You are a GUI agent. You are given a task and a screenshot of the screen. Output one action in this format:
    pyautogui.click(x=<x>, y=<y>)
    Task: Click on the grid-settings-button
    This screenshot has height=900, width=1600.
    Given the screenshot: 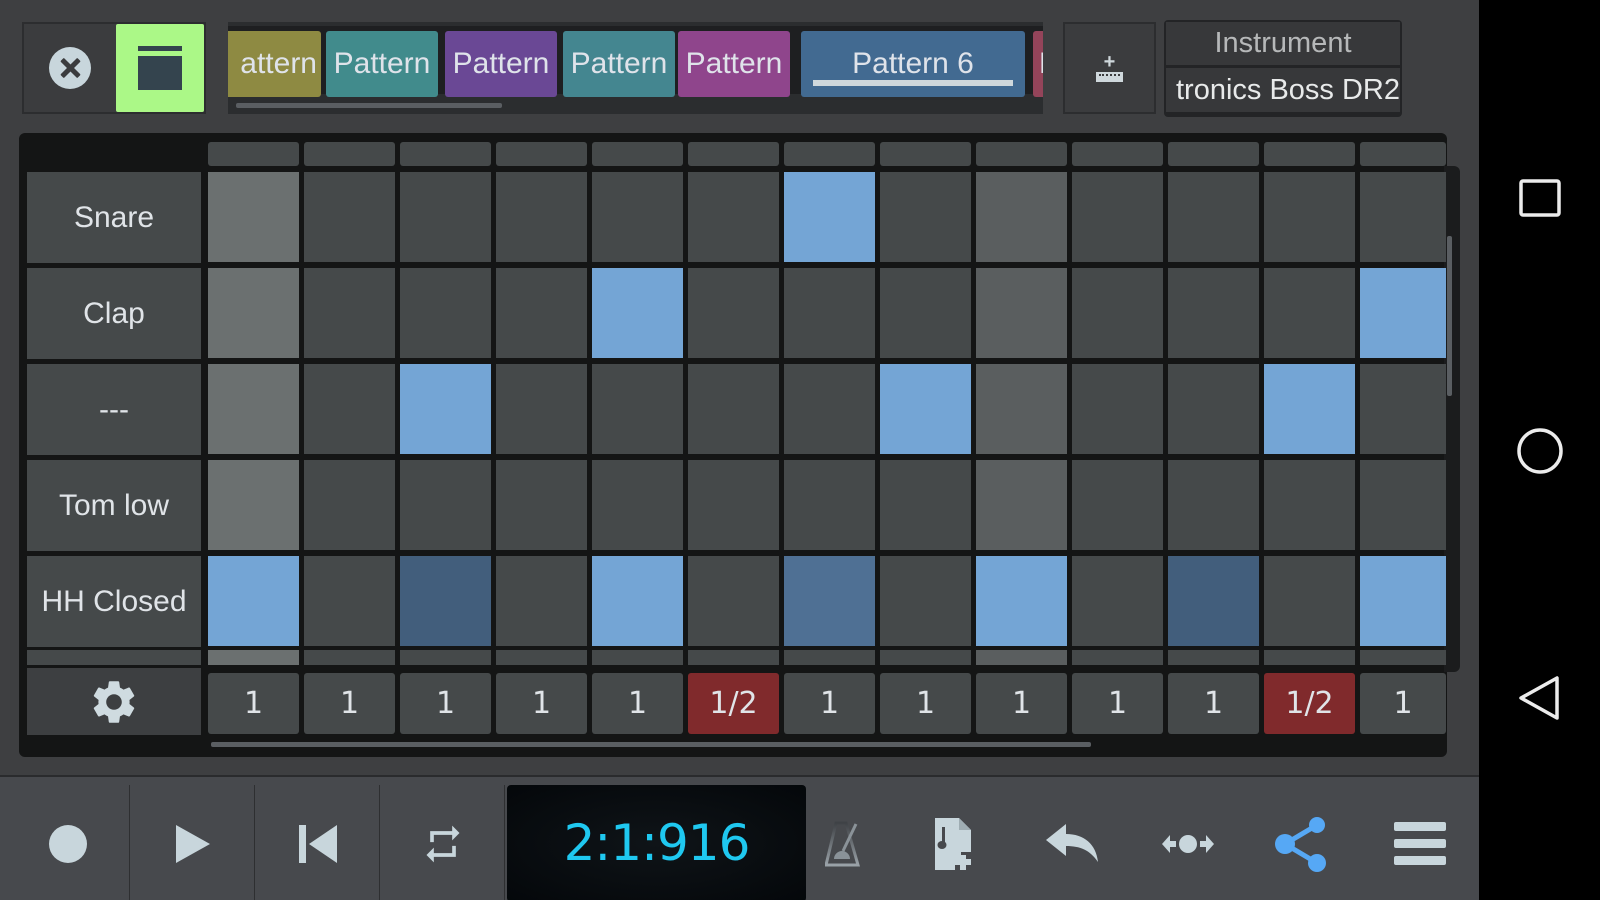 What is the action you would take?
    pyautogui.click(x=114, y=701)
    